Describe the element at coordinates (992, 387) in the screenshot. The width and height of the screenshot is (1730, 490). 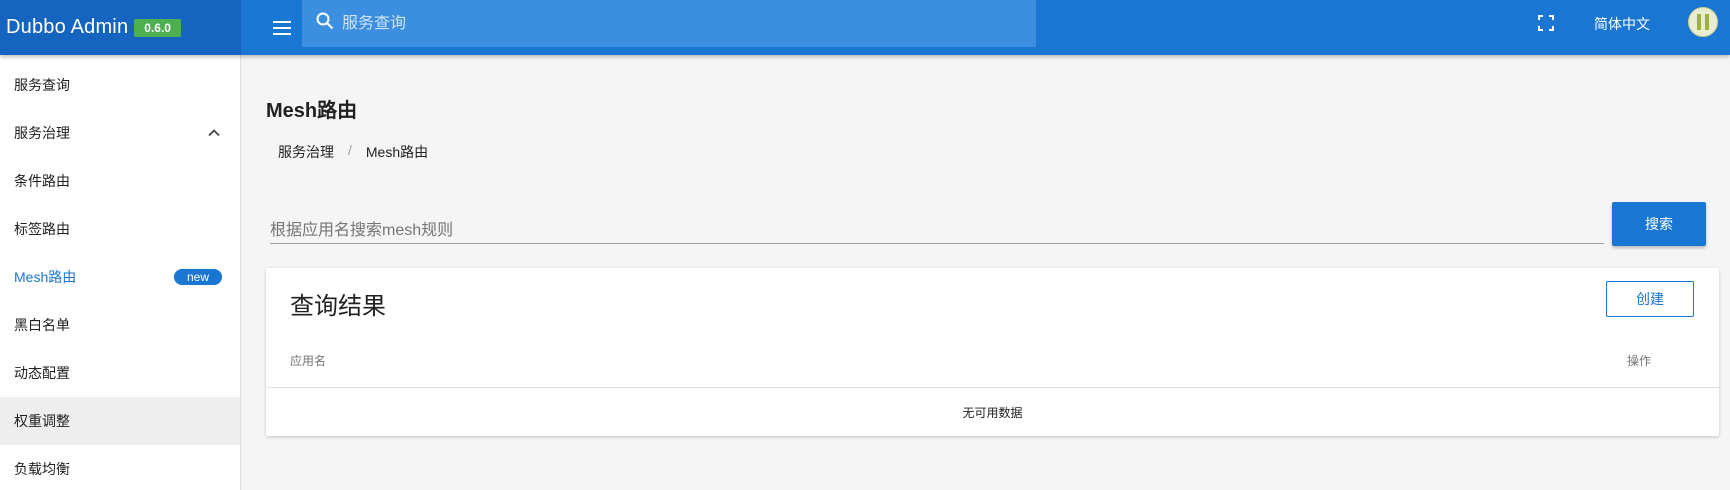
I see `table-divider` at that location.